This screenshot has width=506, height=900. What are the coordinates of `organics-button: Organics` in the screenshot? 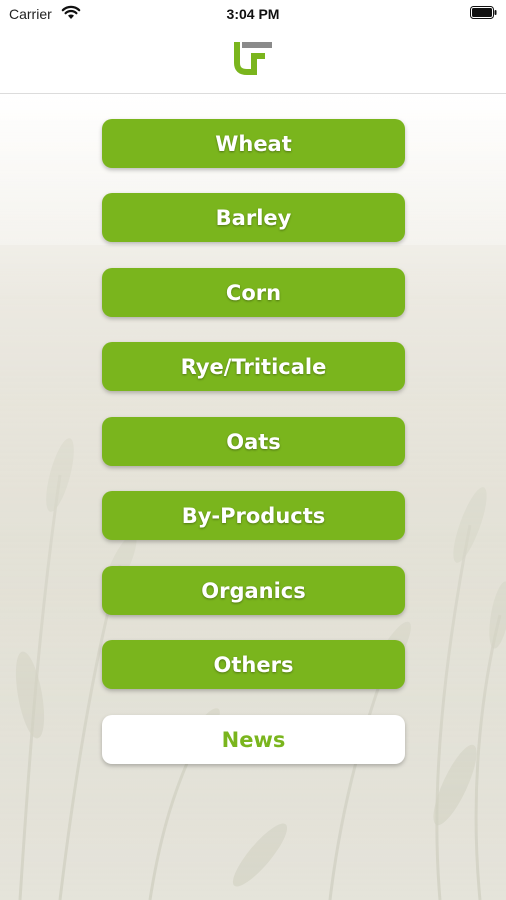 It's located at (253, 590).